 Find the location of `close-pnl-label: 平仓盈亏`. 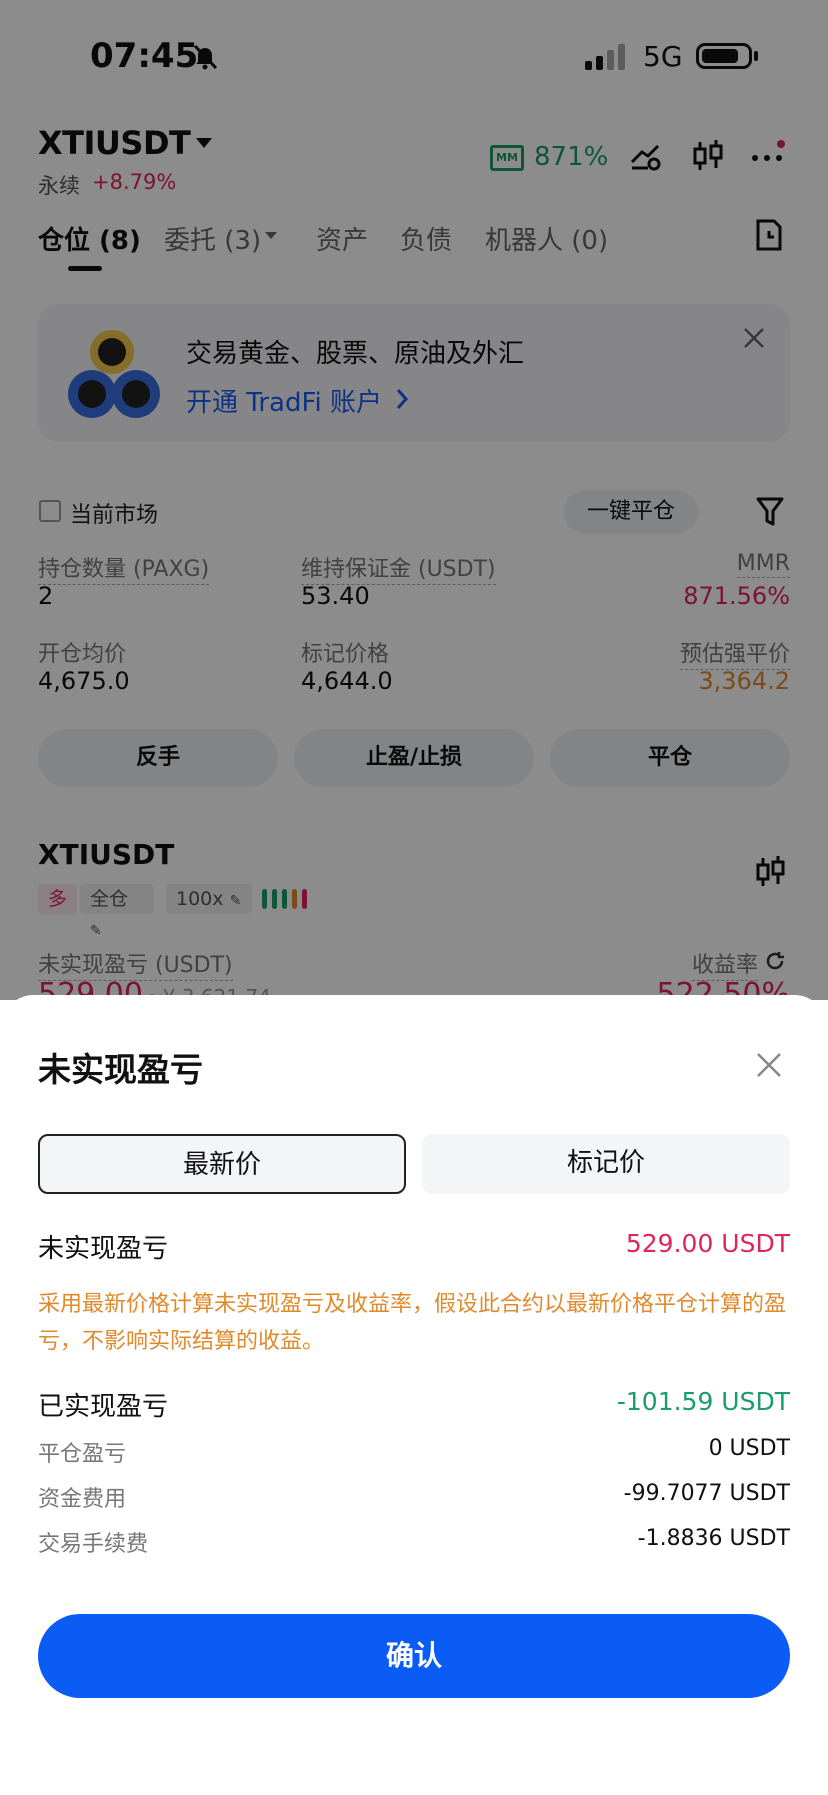

close-pnl-label: 平仓盈亏 is located at coordinates (82, 1454).